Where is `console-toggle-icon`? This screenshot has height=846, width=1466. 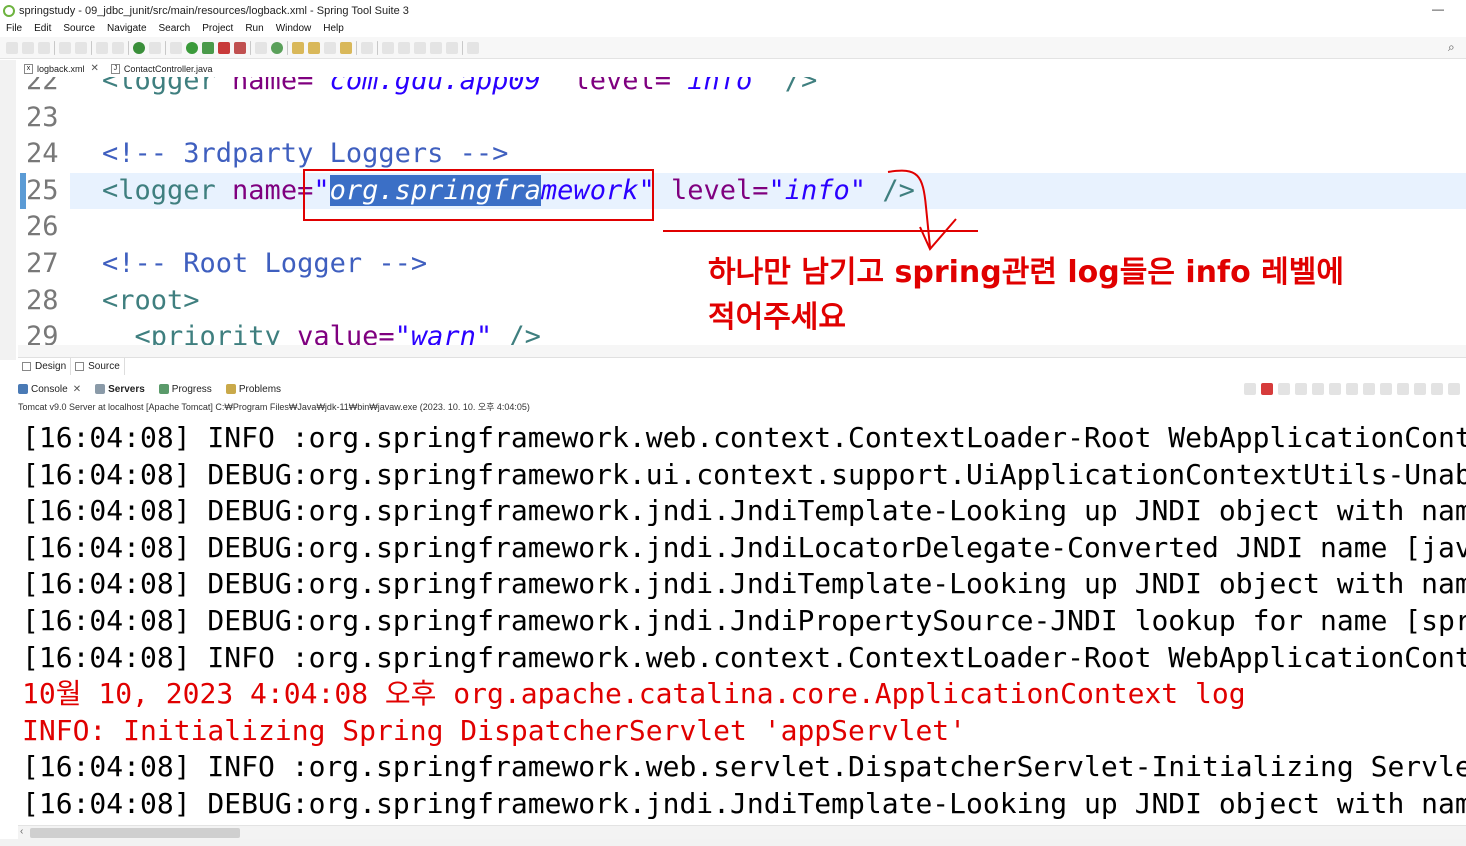
console-toggle-icon is located at coordinates (102, 47).